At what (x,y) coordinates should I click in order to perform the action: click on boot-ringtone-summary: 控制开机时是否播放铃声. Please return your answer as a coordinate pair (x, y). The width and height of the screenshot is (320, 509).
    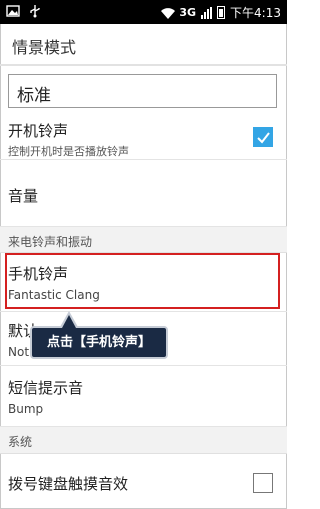
    Looking at the image, I should click on (68, 151).